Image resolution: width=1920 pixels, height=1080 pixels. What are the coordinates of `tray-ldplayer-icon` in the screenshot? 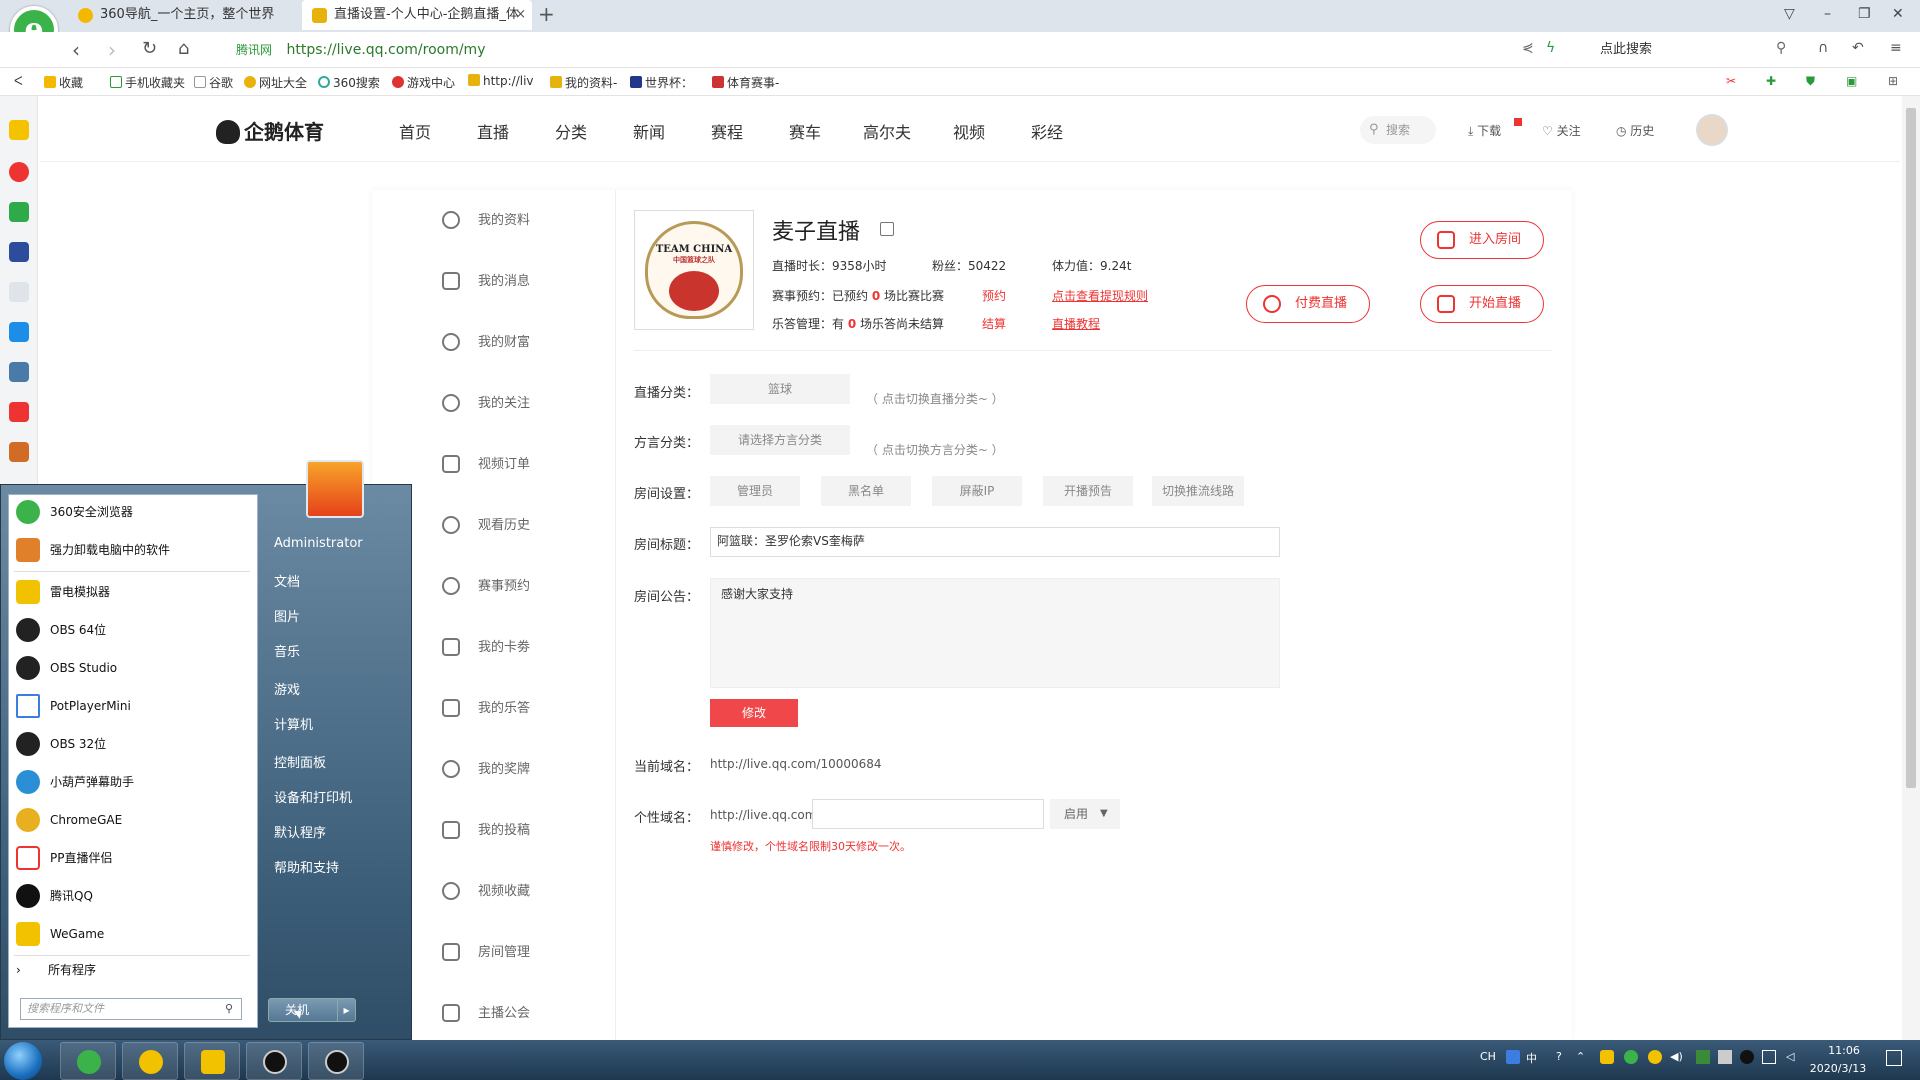 It's located at (1607, 1057).